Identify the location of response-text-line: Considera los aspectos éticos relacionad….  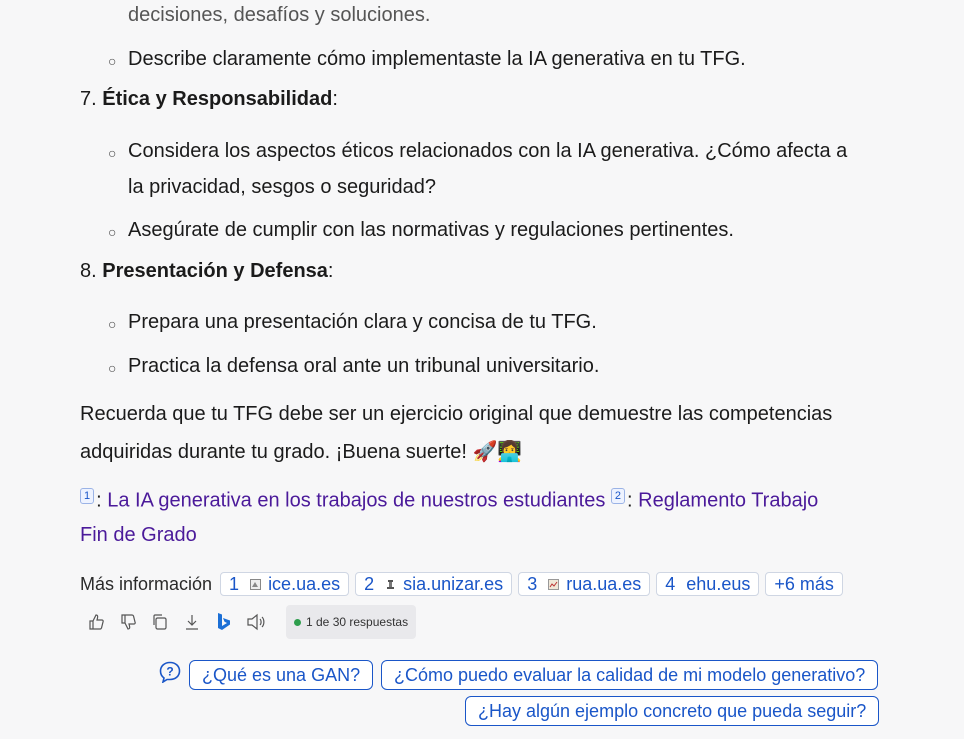
(488, 151).